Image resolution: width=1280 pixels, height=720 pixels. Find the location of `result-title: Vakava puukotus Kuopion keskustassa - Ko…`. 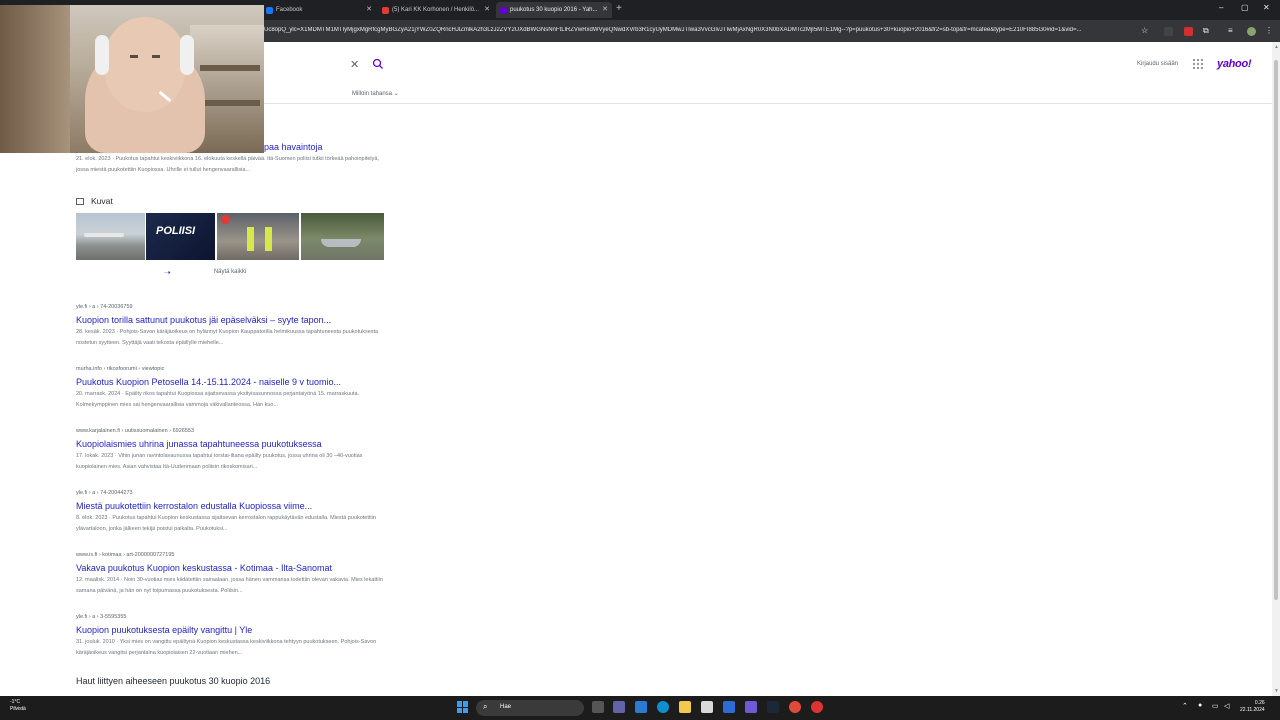

result-title: Vakava puukotus Kuopion keskustassa - Ko… is located at coordinates (204, 568).